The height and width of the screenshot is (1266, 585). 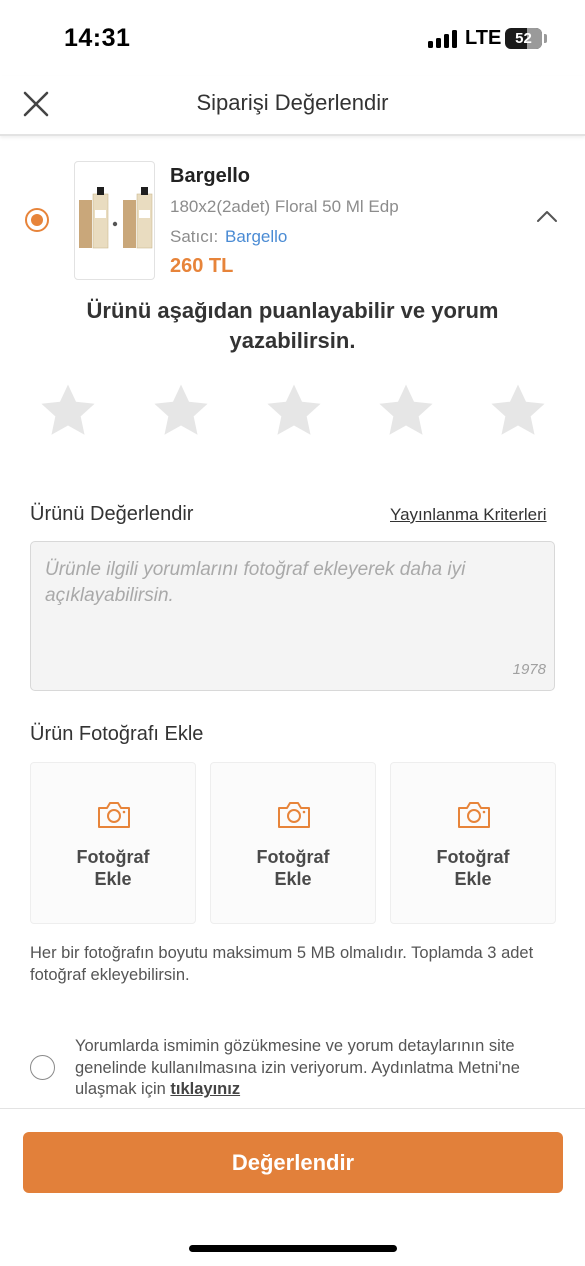 I want to click on product-description: 180x2(2adet) Floral 50 Ml Edp, so click(x=284, y=206).